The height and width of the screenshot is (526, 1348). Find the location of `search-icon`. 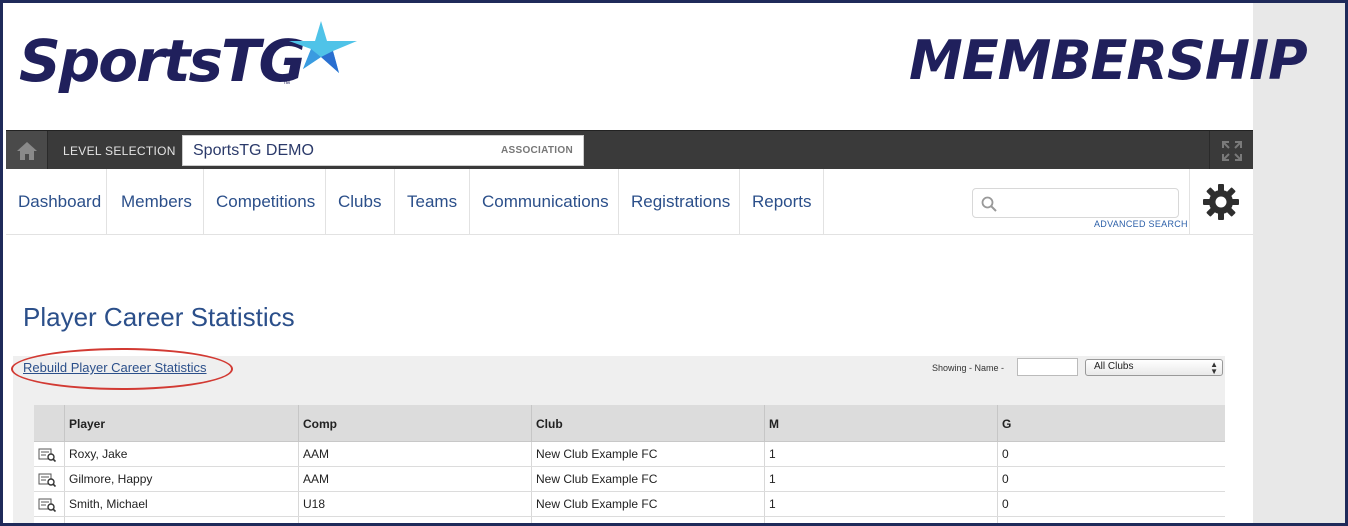

search-icon is located at coordinates (989, 204).